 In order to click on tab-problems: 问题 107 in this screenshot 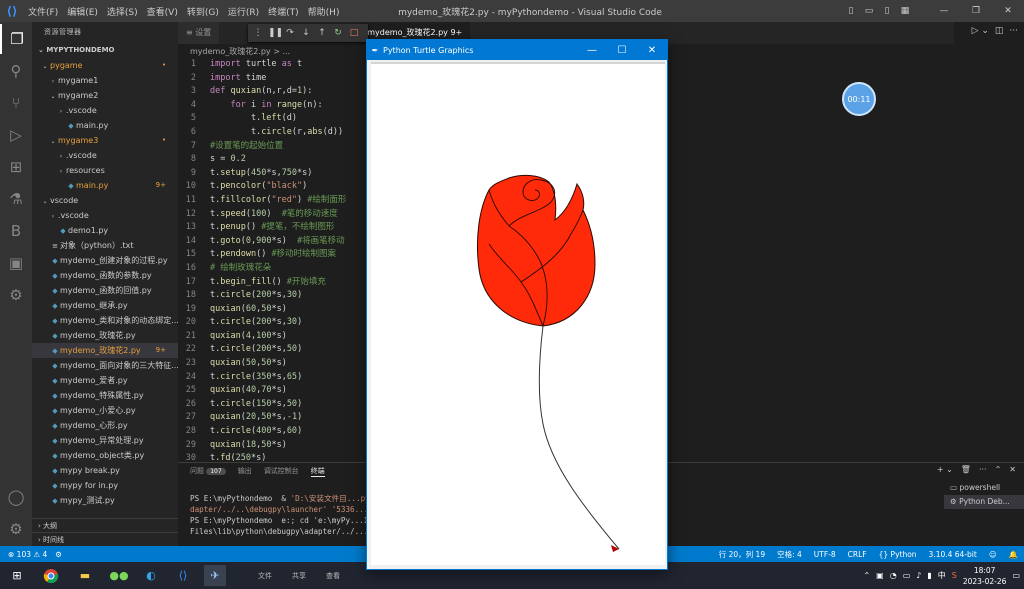, I will do `click(208, 471)`.